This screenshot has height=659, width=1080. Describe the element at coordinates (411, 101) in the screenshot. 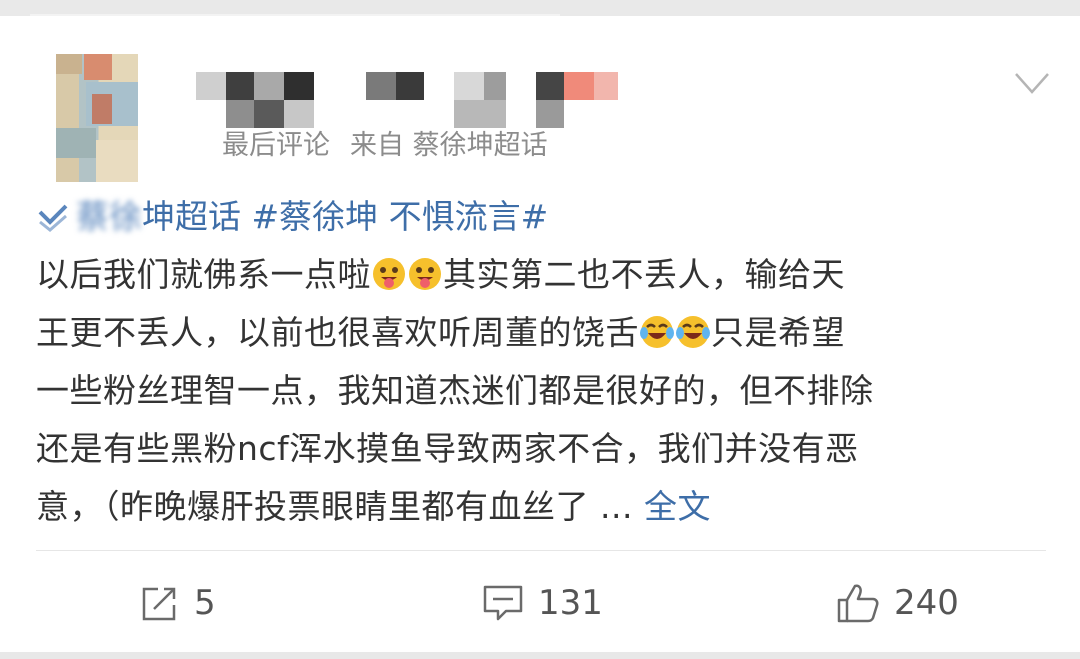

I see `username-mosaic` at that location.